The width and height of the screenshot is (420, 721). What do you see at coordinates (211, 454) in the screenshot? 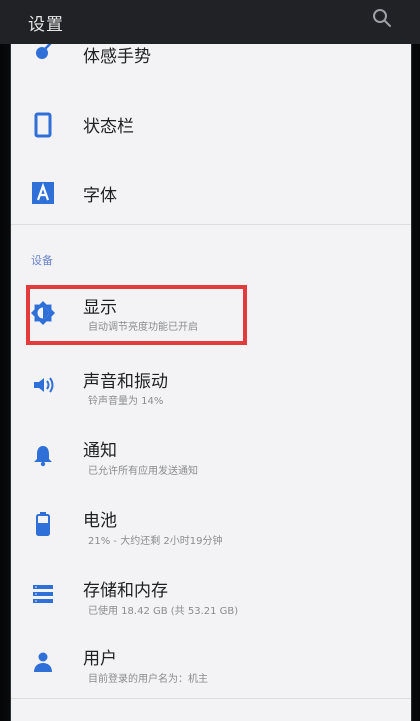
I see `list-item-notifications: 通知 已允许所有应用发送通知` at bounding box center [211, 454].